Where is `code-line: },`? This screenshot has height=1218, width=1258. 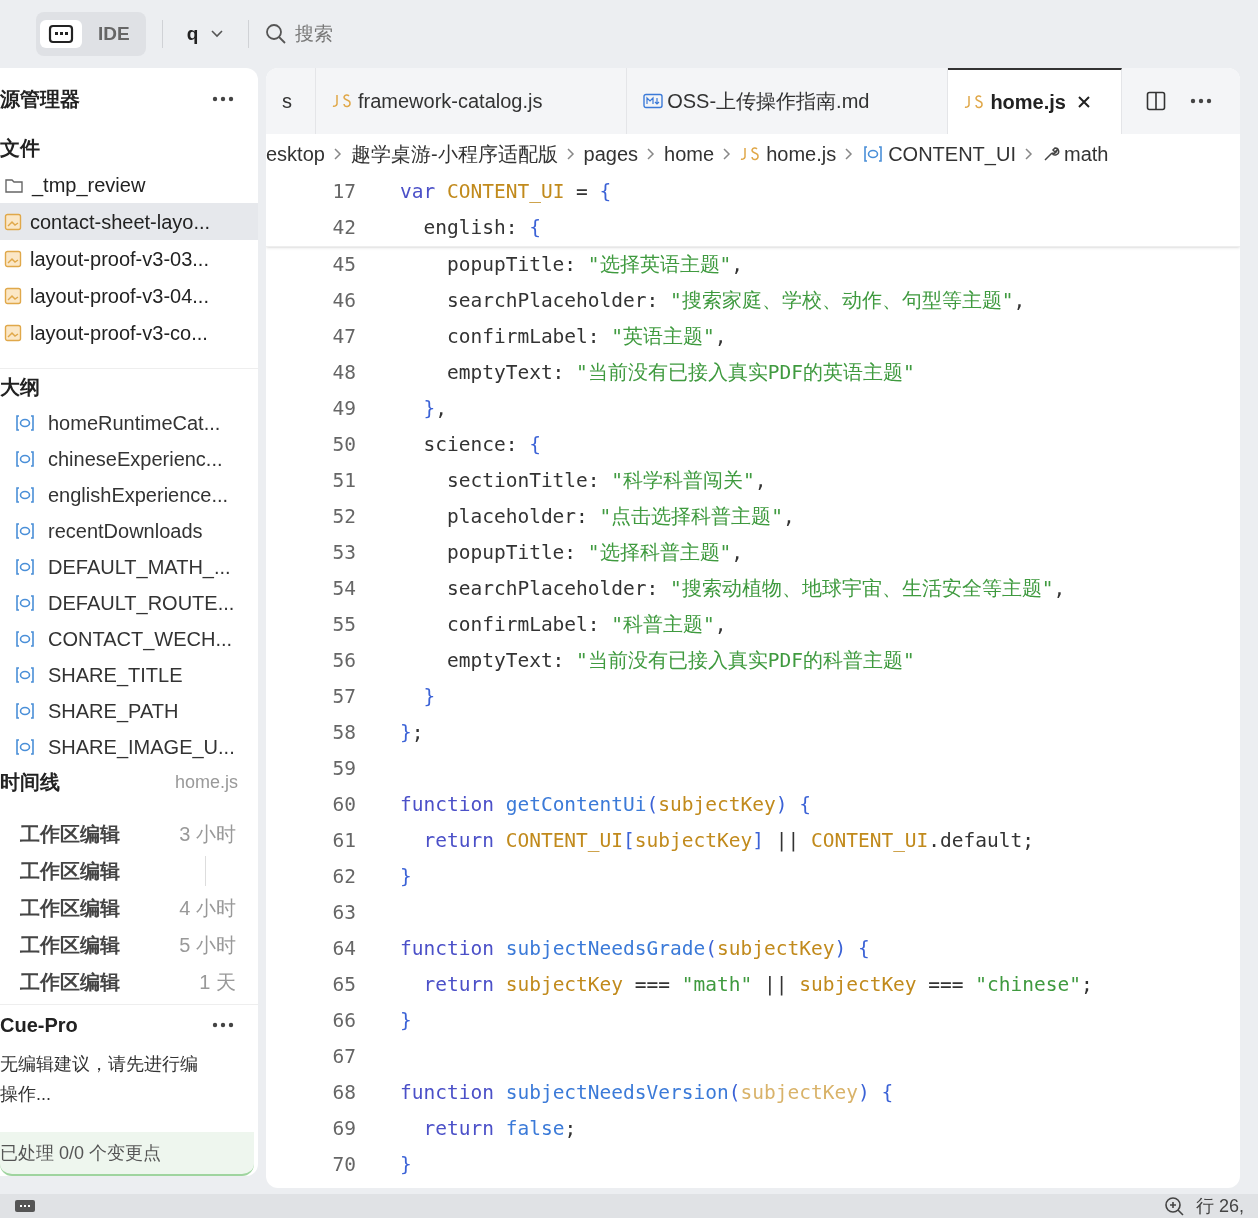 code-line: }, is located at coordinates (434, 409).